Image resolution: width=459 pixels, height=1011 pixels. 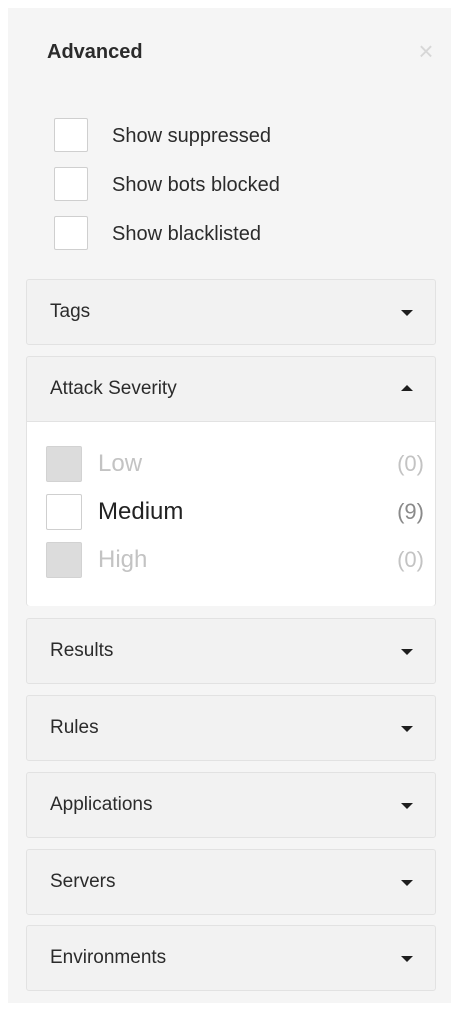 I want to click on tags-section-label: Tags, so click(x=70, y=311).